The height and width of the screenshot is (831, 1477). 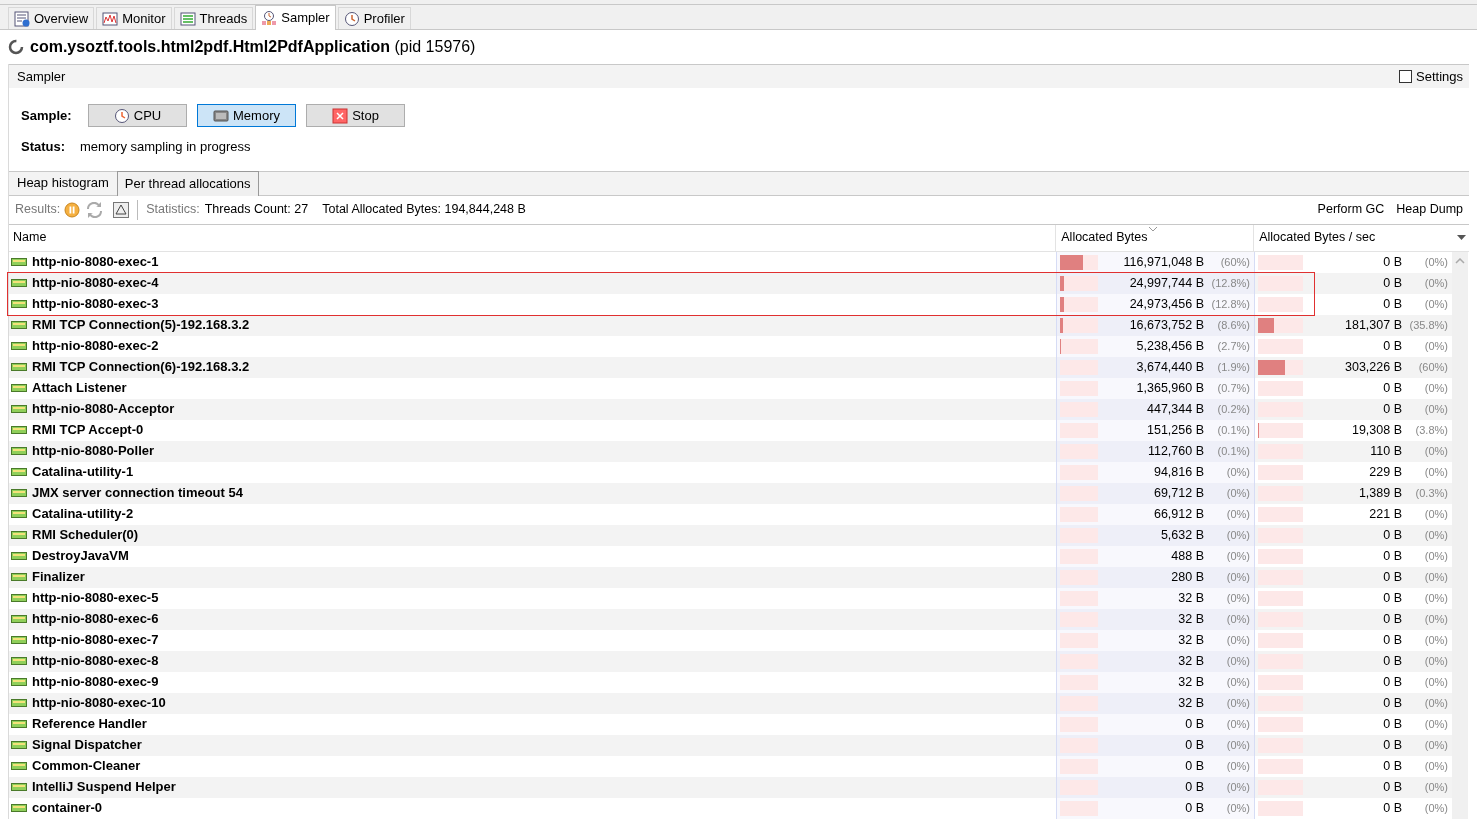 What do you see at coordinates (1432, 367) in the screenshot?
I see `percent-value: (60%)` at bounding box center [1432, 367].